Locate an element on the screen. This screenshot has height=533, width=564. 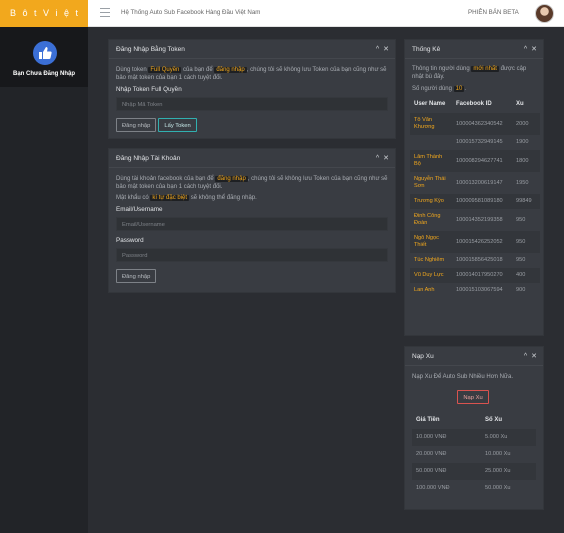
get-token-button: Lấy Token is located at coordinates (177, 125).